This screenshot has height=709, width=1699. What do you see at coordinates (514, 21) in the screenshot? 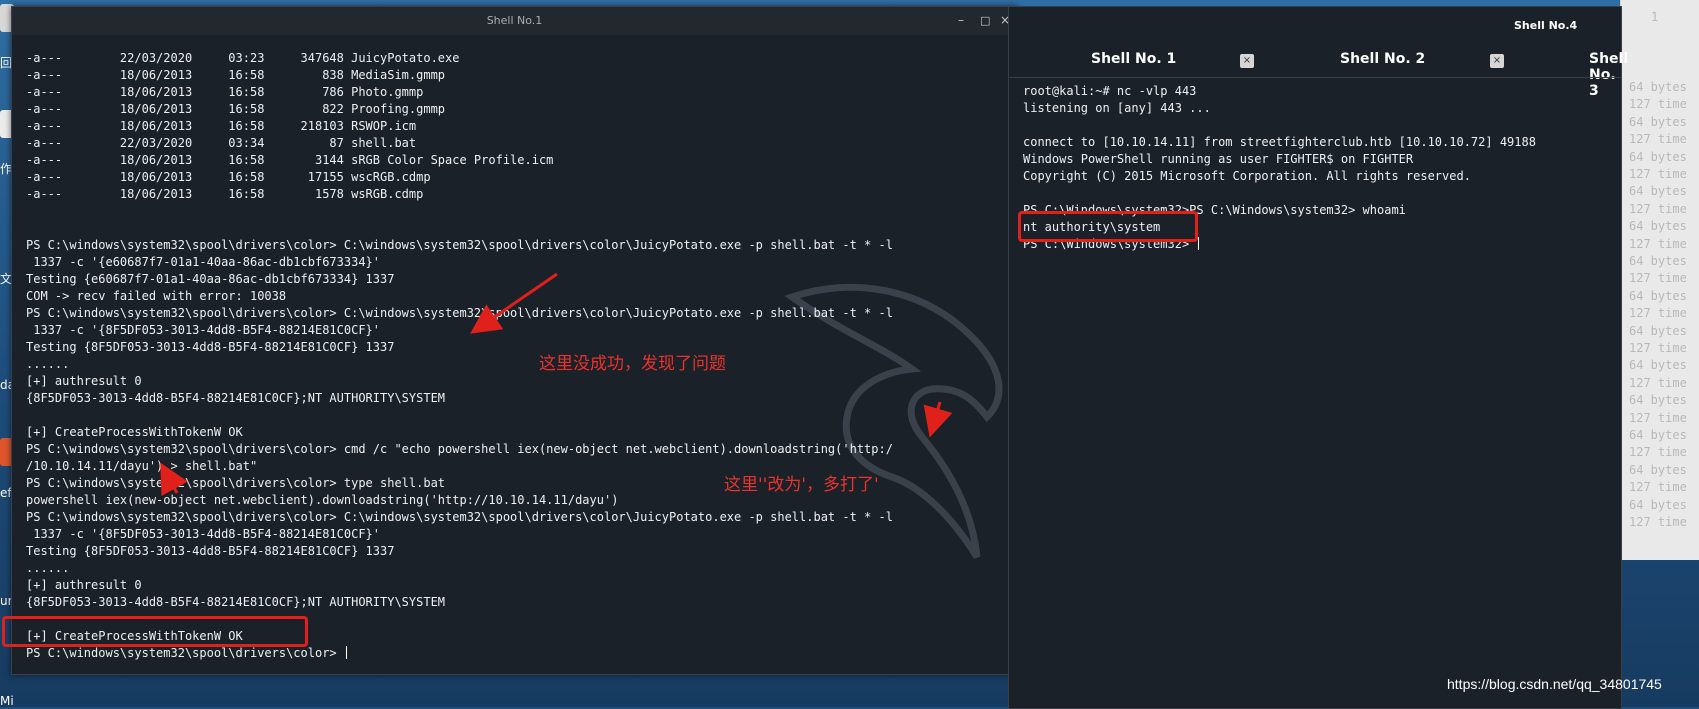
I see `title-bar: Shell No.1 – □ ×` at bounding box center [514, 21].